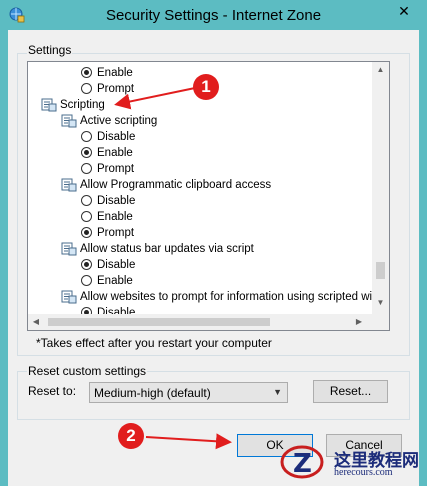 The height and width of the screenshot is (486, 427). What do you see at coordinates (119, 121) in the screenshot?
I see `tree-row-label: Active scripting` at bounding box center [119, 121].